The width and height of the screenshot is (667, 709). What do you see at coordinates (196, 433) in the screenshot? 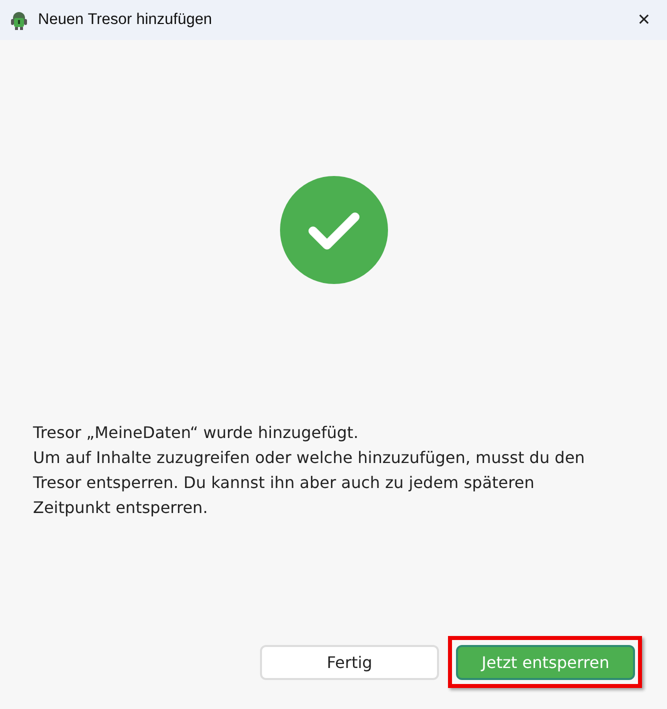
I see `message-title: Tresor „MeineDaten“ wurde hinzugefügt.` at bounding box center [196, 433].